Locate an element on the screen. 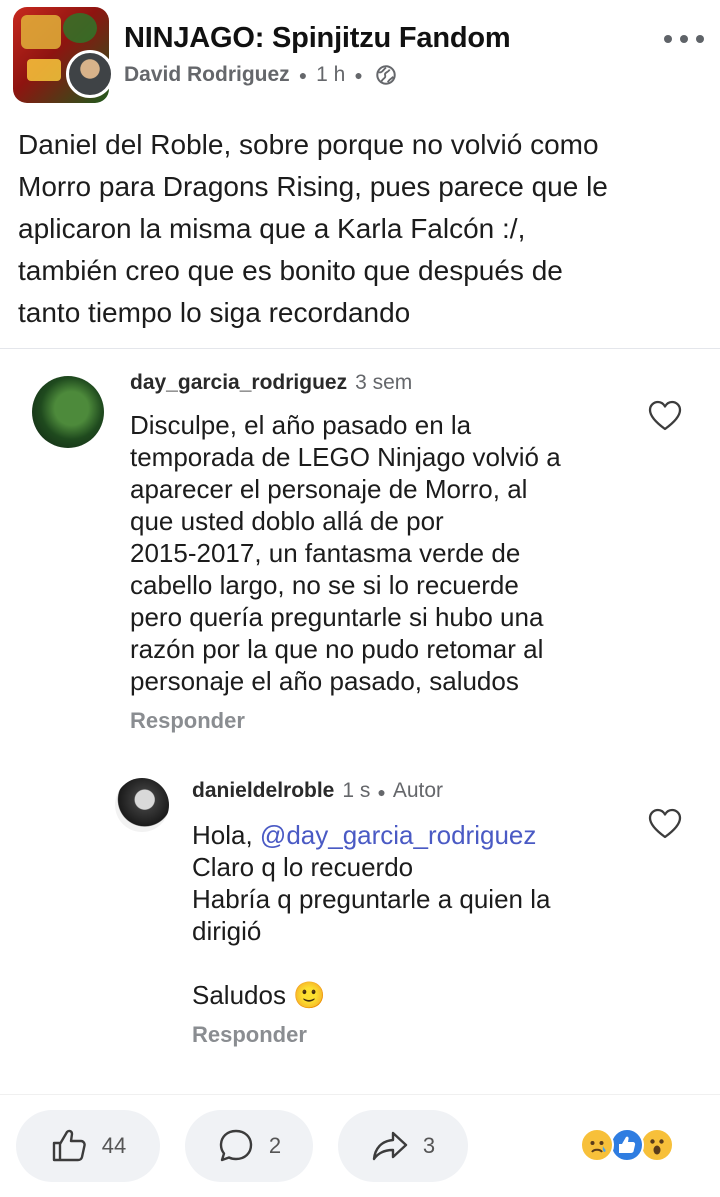 The image size is (720, 1197). like-reaction-icon is located at coordinates (627, 1145).